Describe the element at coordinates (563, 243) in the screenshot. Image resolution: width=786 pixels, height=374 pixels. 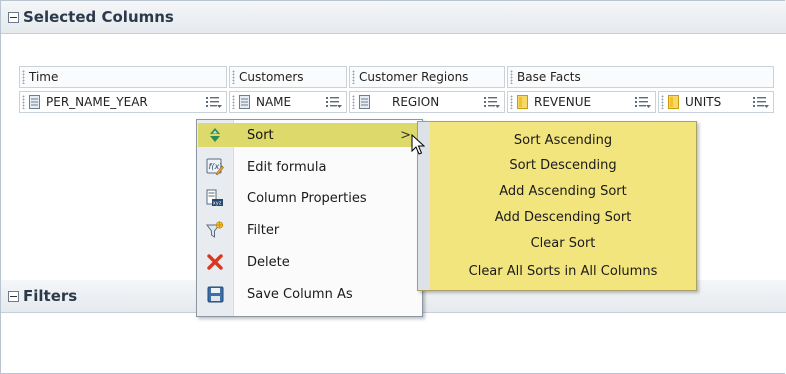
I see `submenu-item-clear-sort: Clear Sort` at that location.